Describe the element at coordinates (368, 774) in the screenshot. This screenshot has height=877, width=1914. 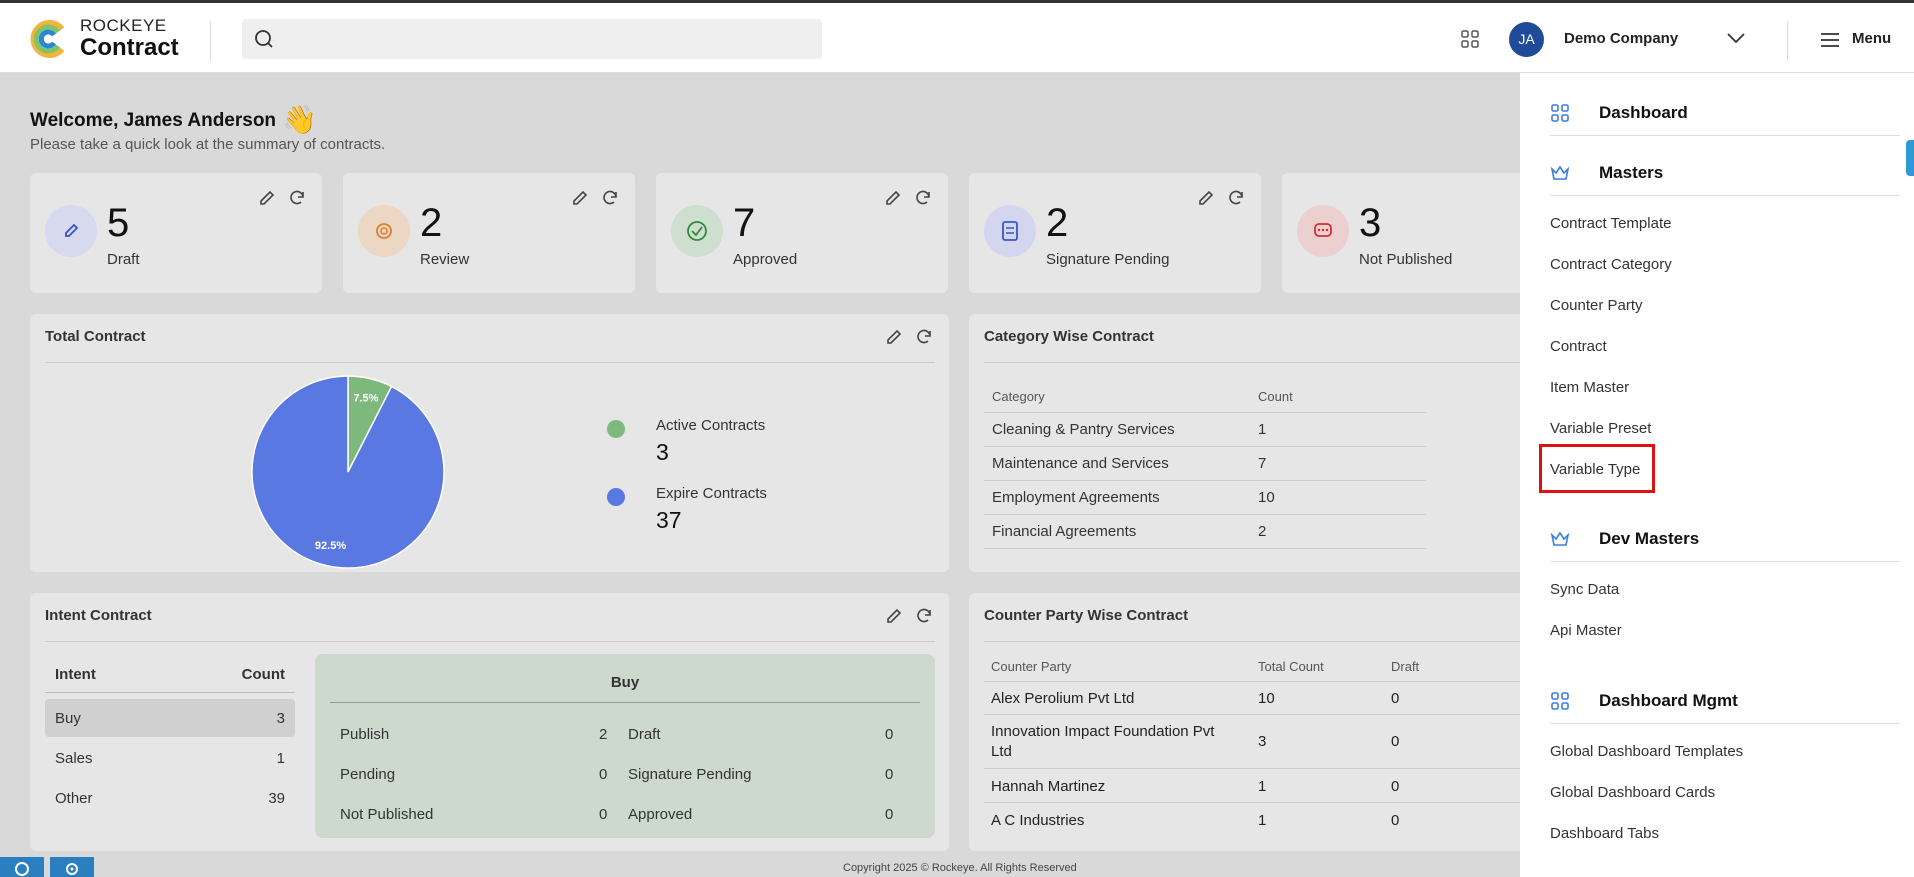
I see `detail-label: Pending` at that location.